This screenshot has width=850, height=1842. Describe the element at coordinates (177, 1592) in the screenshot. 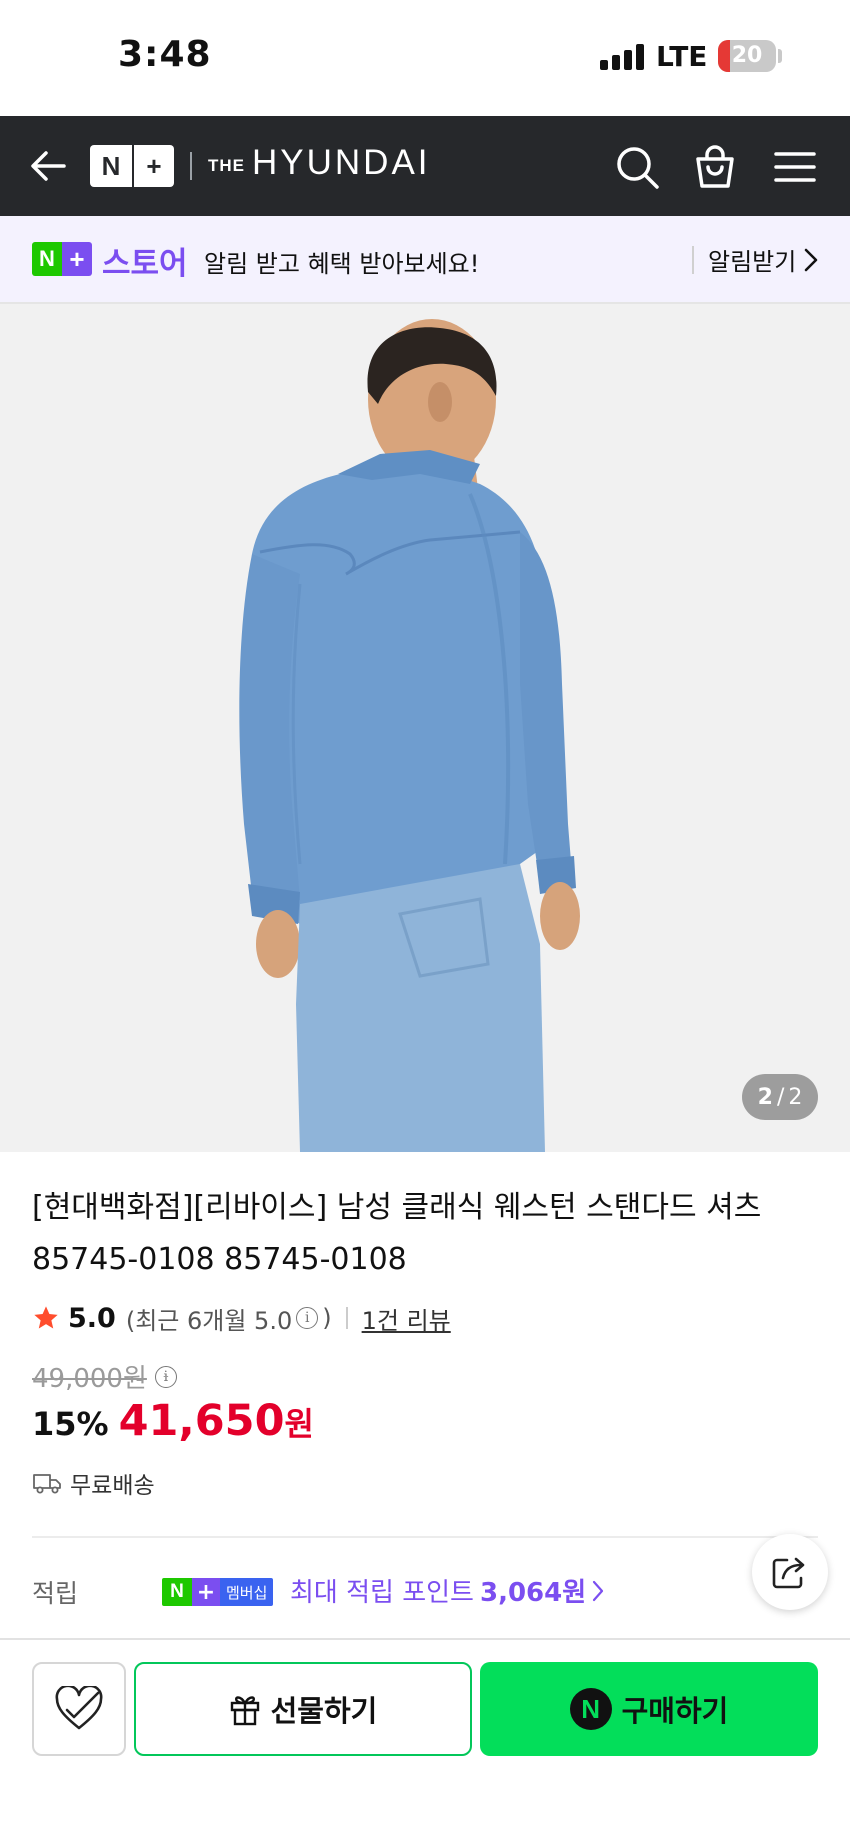

I see `membership-badge-n: N` at that location.